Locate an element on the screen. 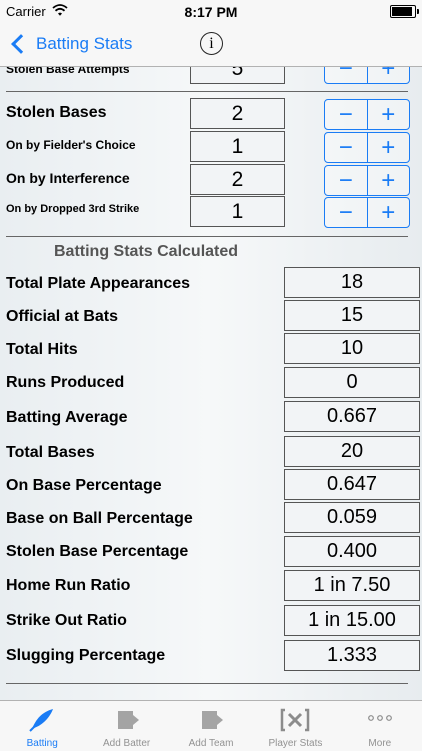  counter-row-fielders-choice: On by Fielder's Choice 1 − + is located at coordinates (211, 147).